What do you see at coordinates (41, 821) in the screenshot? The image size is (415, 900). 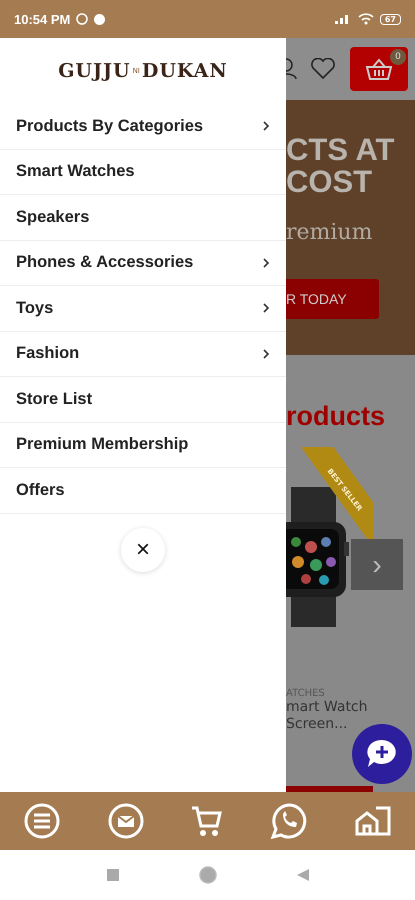 I see `menu-icon` at bounding box center [41, 821].